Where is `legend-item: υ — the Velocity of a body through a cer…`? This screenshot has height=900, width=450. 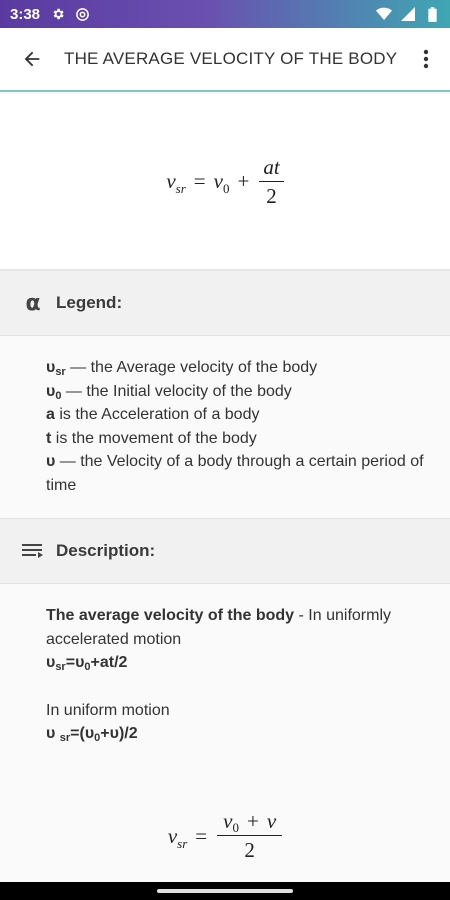
legend-item: υ — the Velocity of a body through a cer… is located at coordinates (235, 473).